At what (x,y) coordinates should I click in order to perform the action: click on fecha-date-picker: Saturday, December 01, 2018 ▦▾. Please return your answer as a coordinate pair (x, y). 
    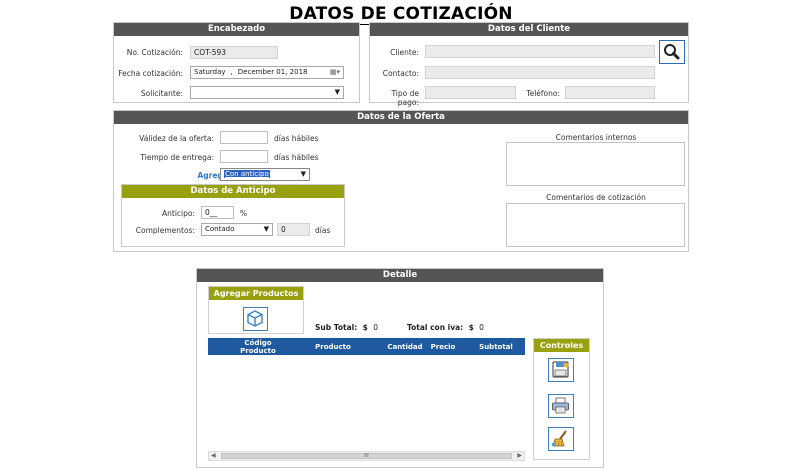
    Looking at the image, I should click on (267, 72).